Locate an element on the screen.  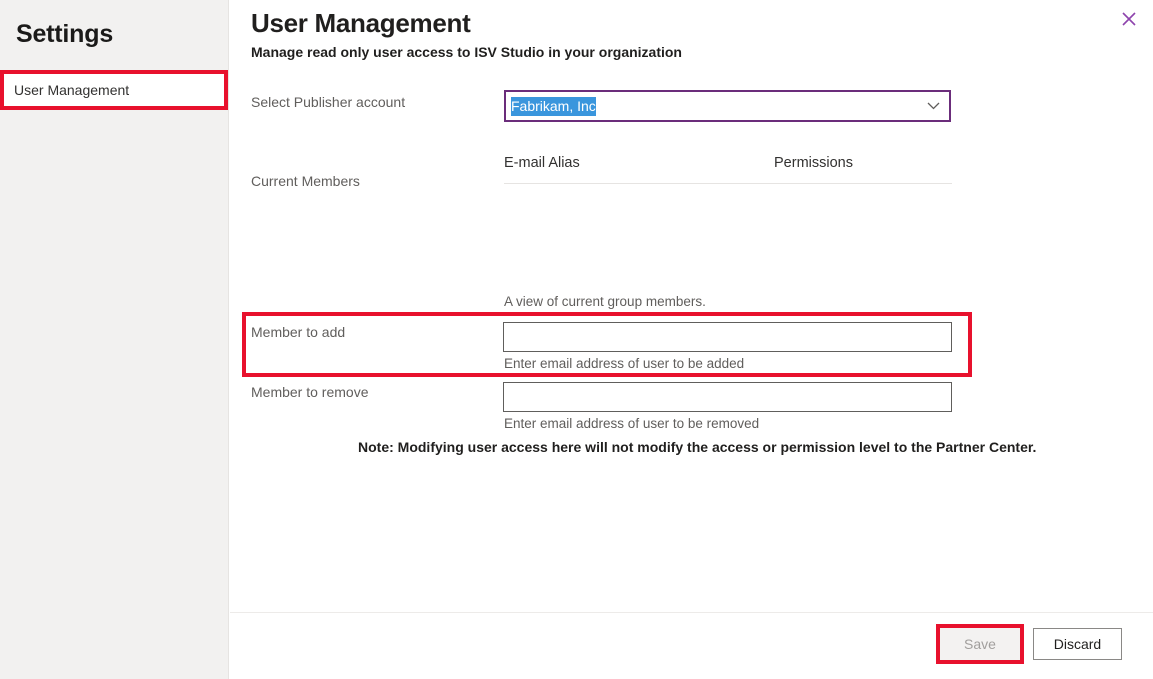
table-header-row: E-mail Alias Permissions is located at coordinates (728, 169).